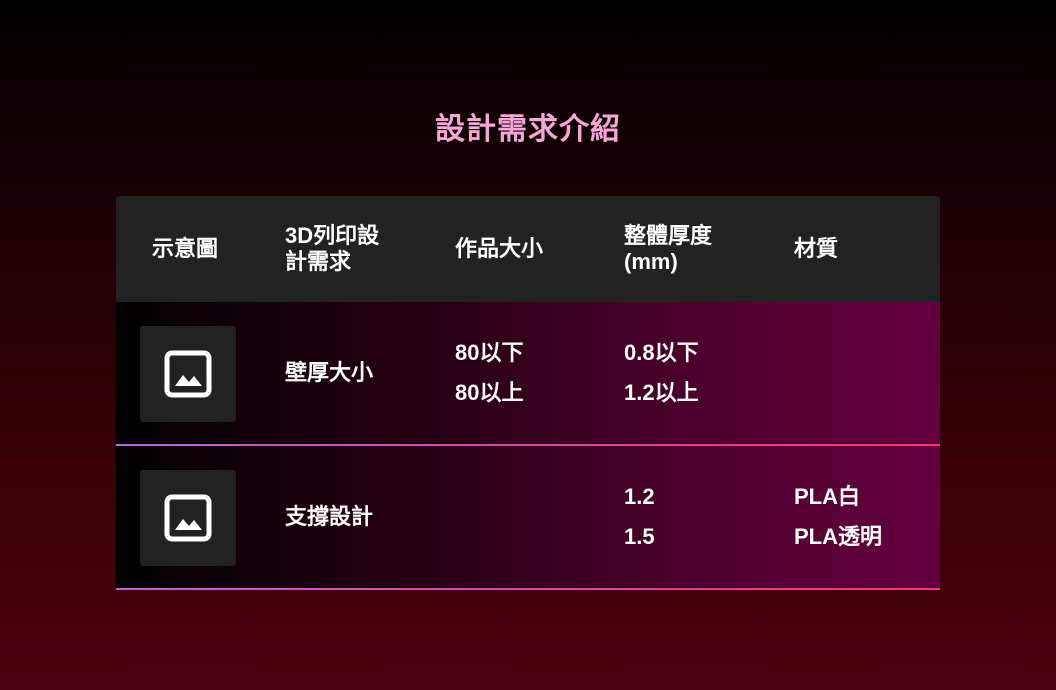  I want to click on thickness-value: 1.2, so click(639, 496).